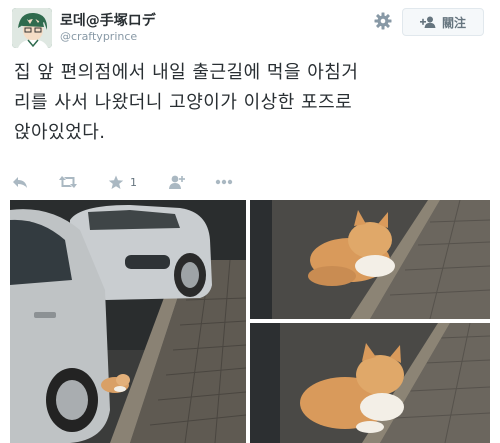 The height and width of the screenshot is (443, 500). I want to click on person-add-icon, so click(177, 182).